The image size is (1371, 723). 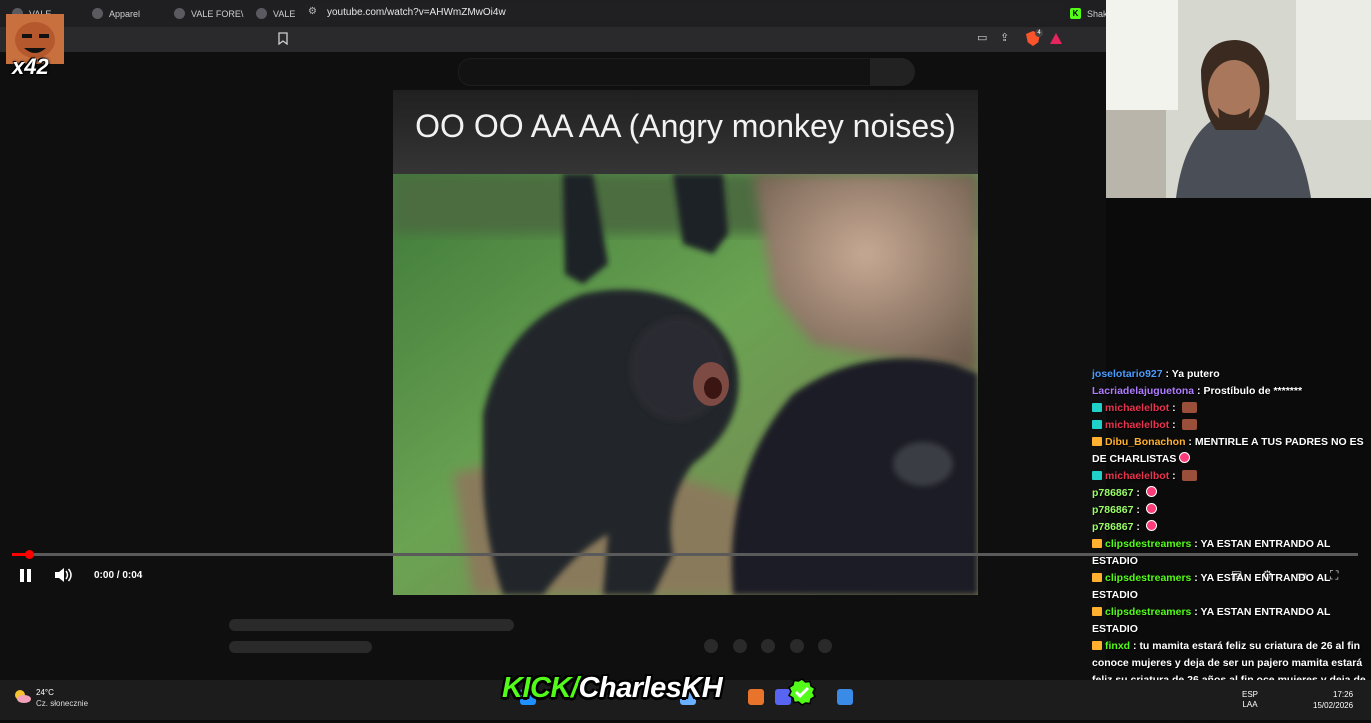 I want to click on time-display: 0:00 / 0:04, so click(x=118, y=575).